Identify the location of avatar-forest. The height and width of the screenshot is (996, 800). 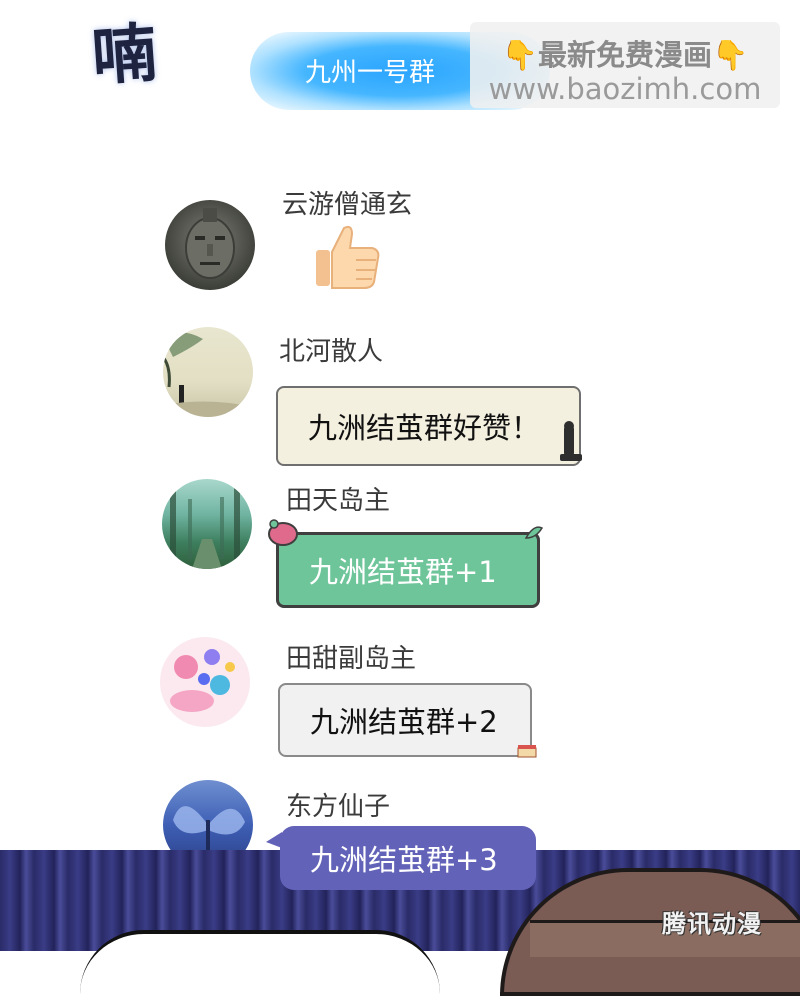
(207, 524).